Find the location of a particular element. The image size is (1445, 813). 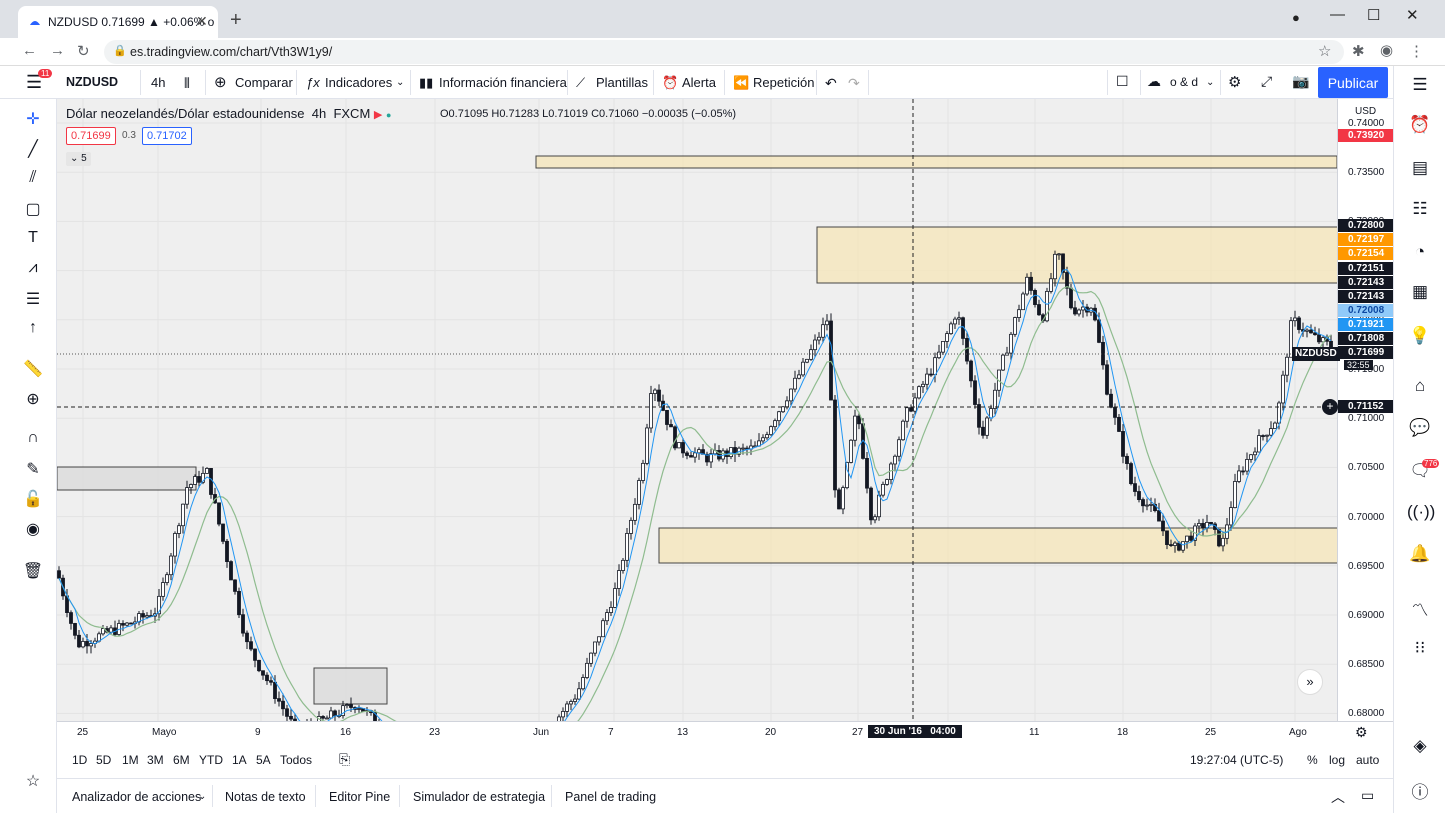

go-to-date-icon: ⎘ is located at coordinates (344, 759).